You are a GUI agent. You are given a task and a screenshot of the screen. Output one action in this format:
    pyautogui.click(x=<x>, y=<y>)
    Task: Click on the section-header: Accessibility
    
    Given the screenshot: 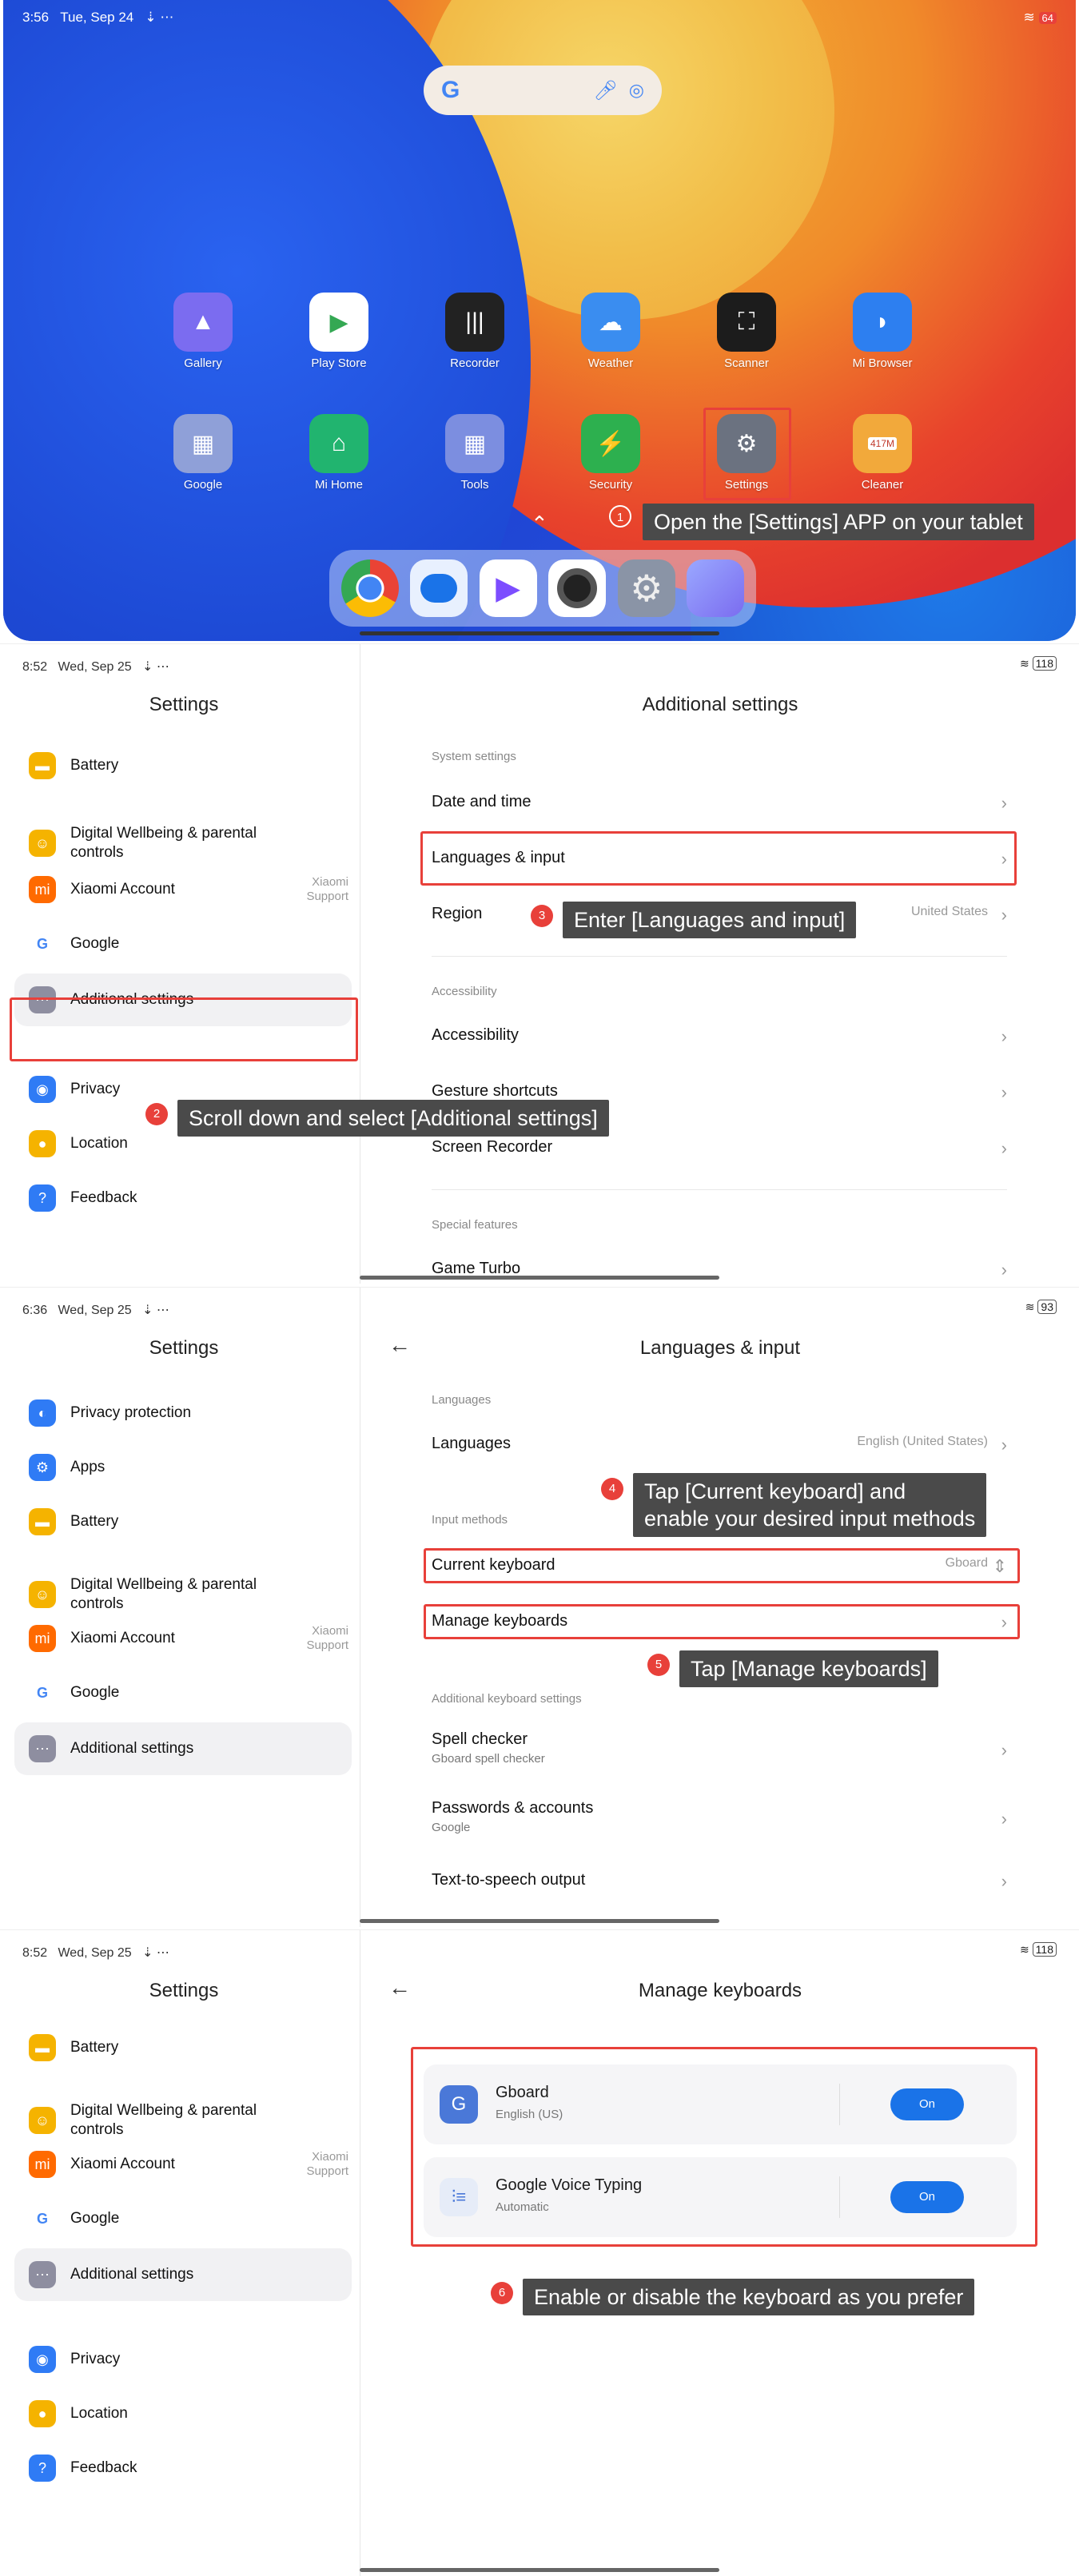 What is the action you would take?
    pyautogui.click(x=464, y=992)
    